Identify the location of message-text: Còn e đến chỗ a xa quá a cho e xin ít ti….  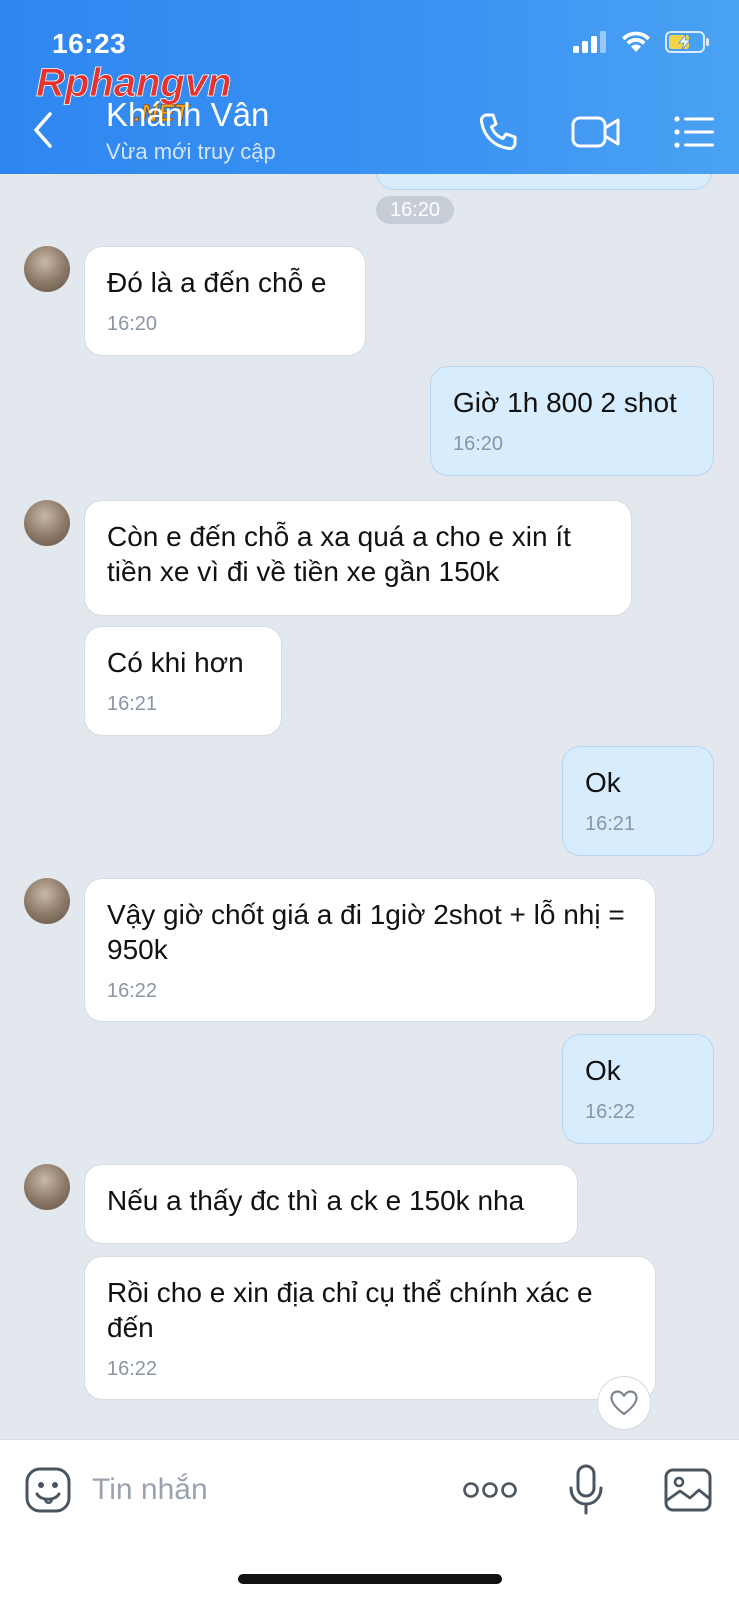
(339, 554).